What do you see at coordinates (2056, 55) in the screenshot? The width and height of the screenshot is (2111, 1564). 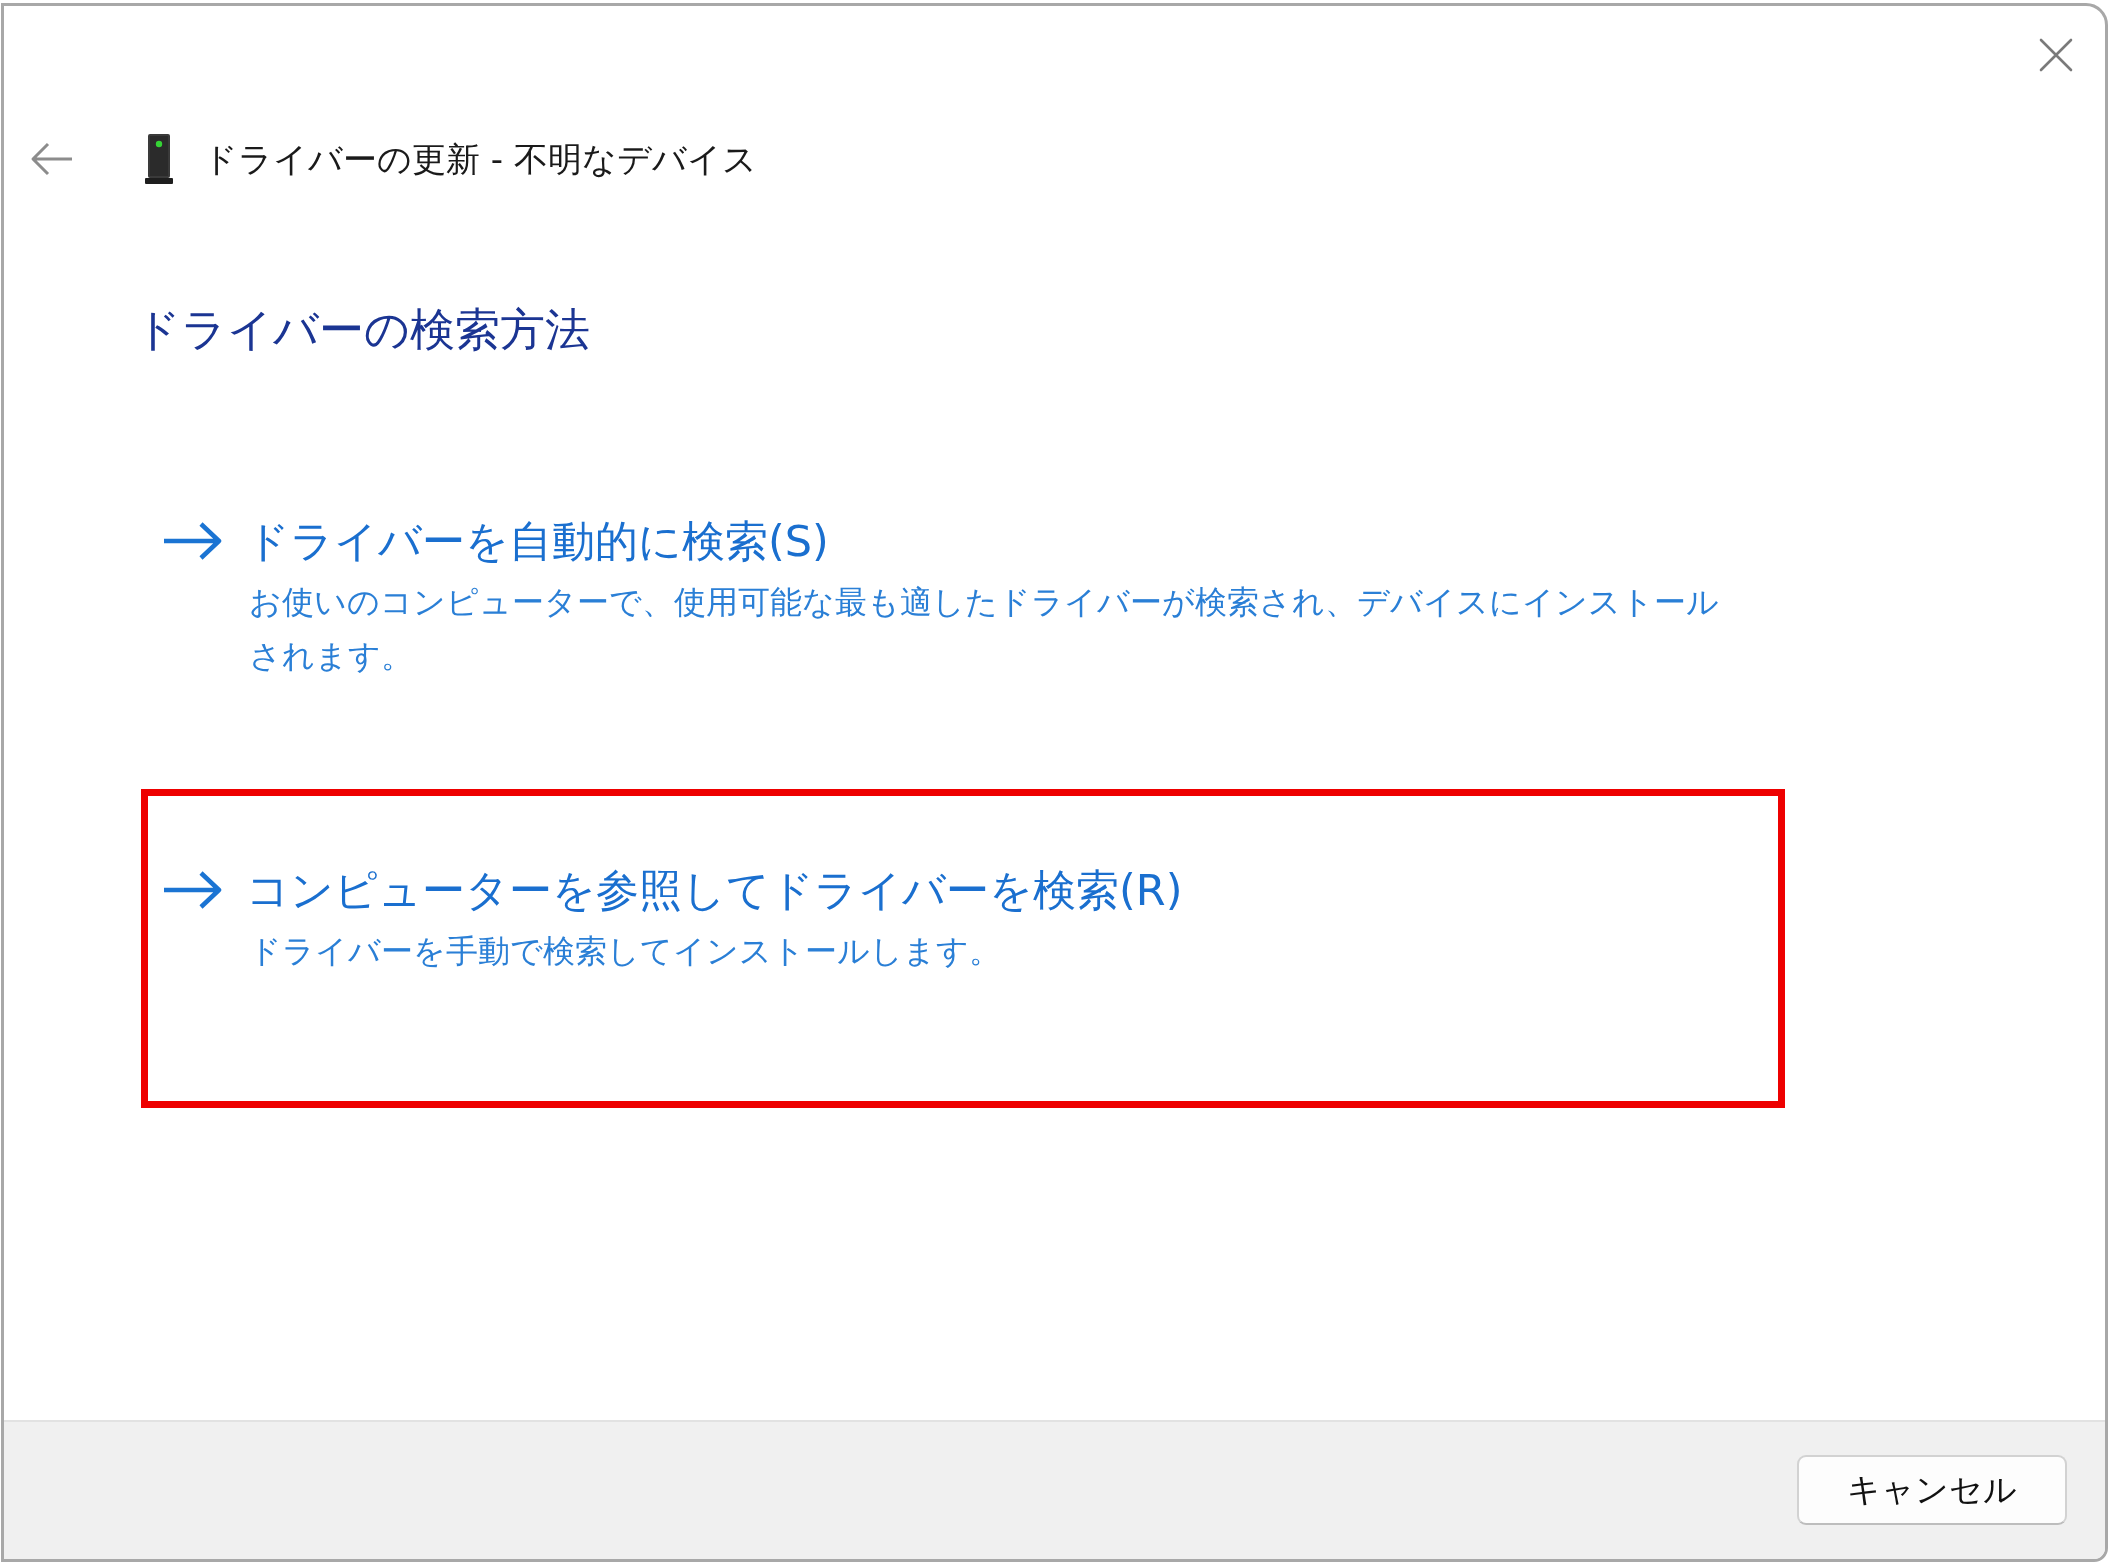 I see `close-icon` at bounding box center [2056, 55].